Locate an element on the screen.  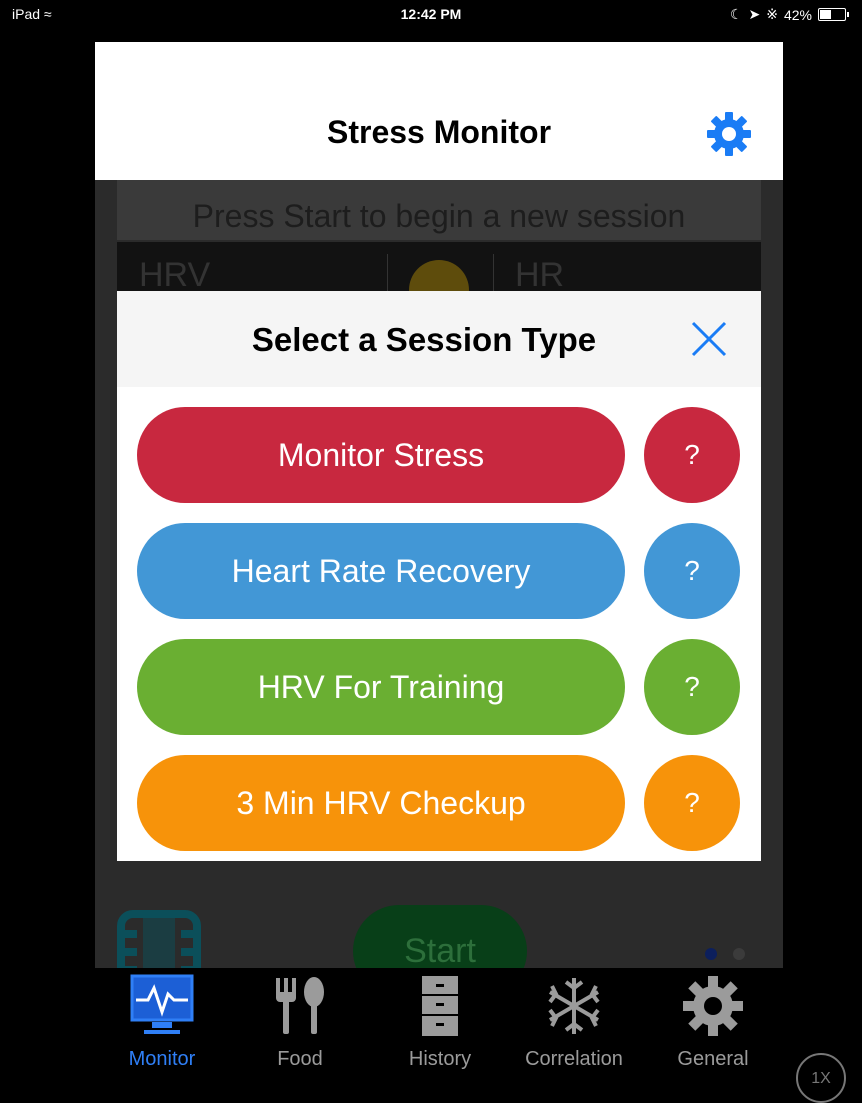
settings-button is located at coordinates (729, 134).